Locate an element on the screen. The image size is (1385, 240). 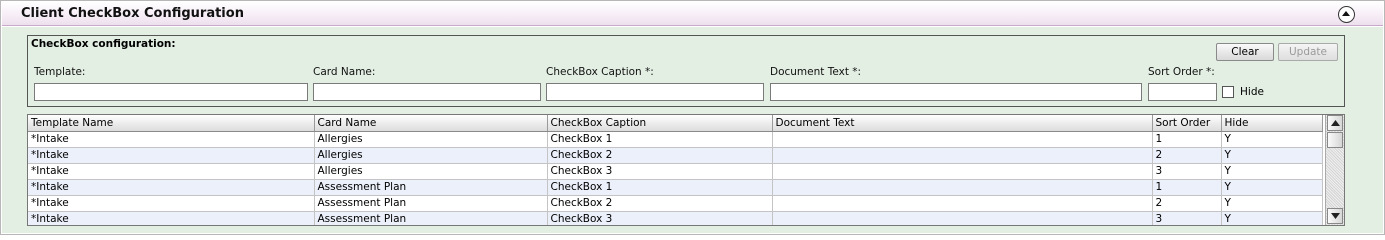
column-header-document-text: Document Text is located at coordinates (962, 123).